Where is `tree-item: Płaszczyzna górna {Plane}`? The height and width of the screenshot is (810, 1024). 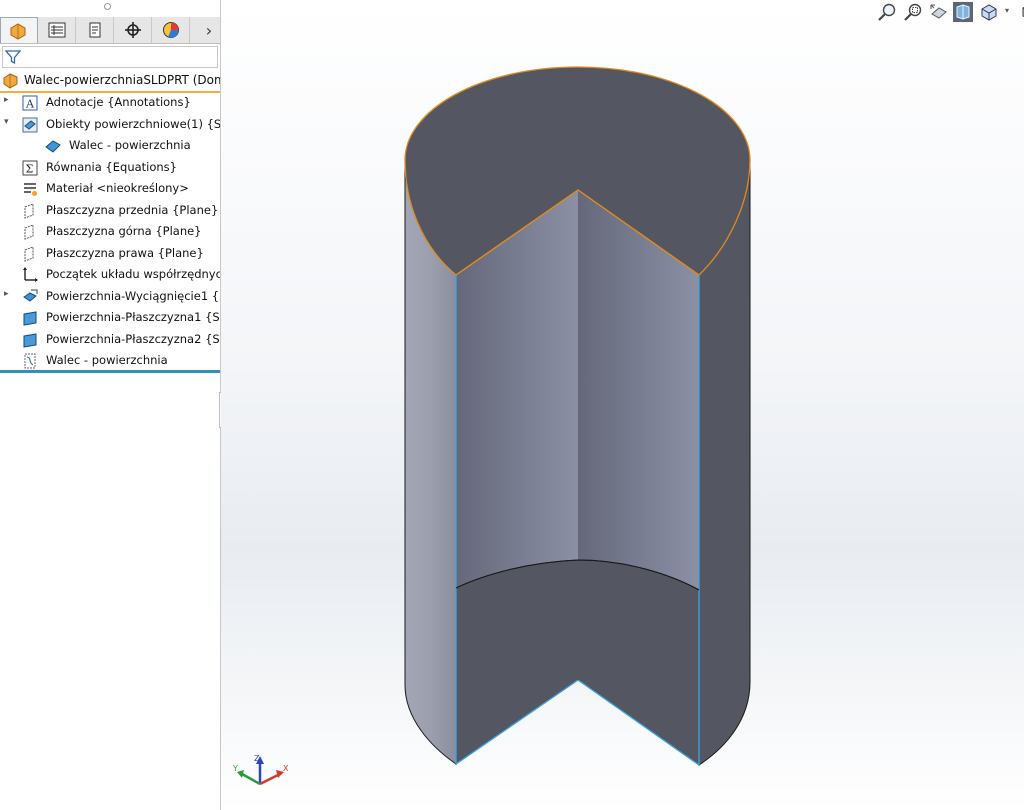 tree-item: Płaszczyzna górna {Plane} is located at coordinates (110, 231).